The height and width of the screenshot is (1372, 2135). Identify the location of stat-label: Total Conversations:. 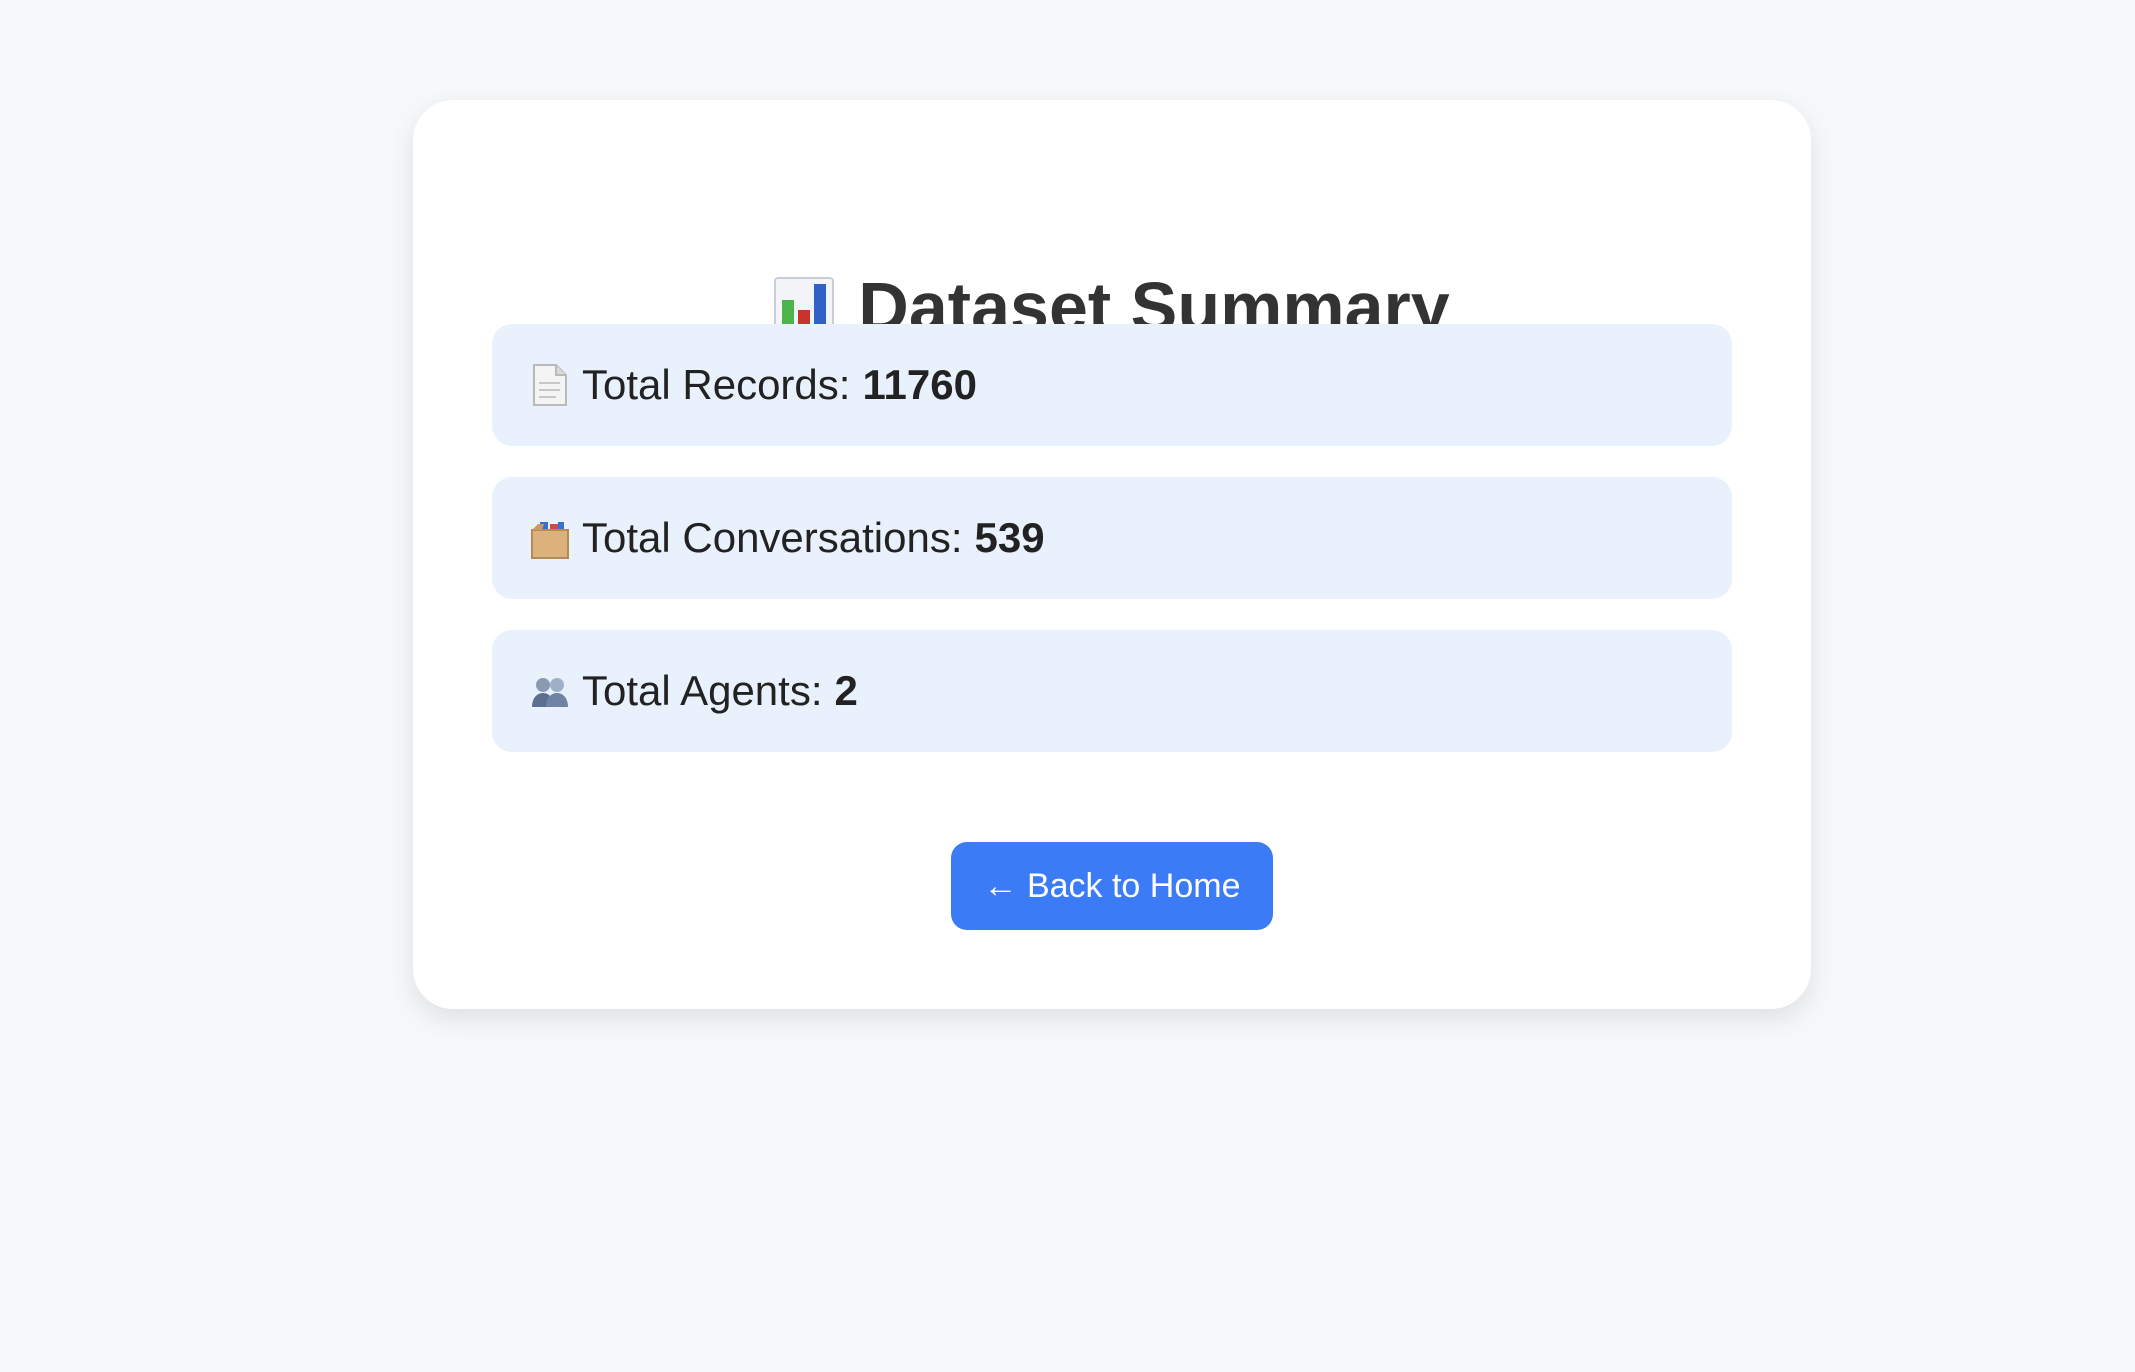
(772, 537).